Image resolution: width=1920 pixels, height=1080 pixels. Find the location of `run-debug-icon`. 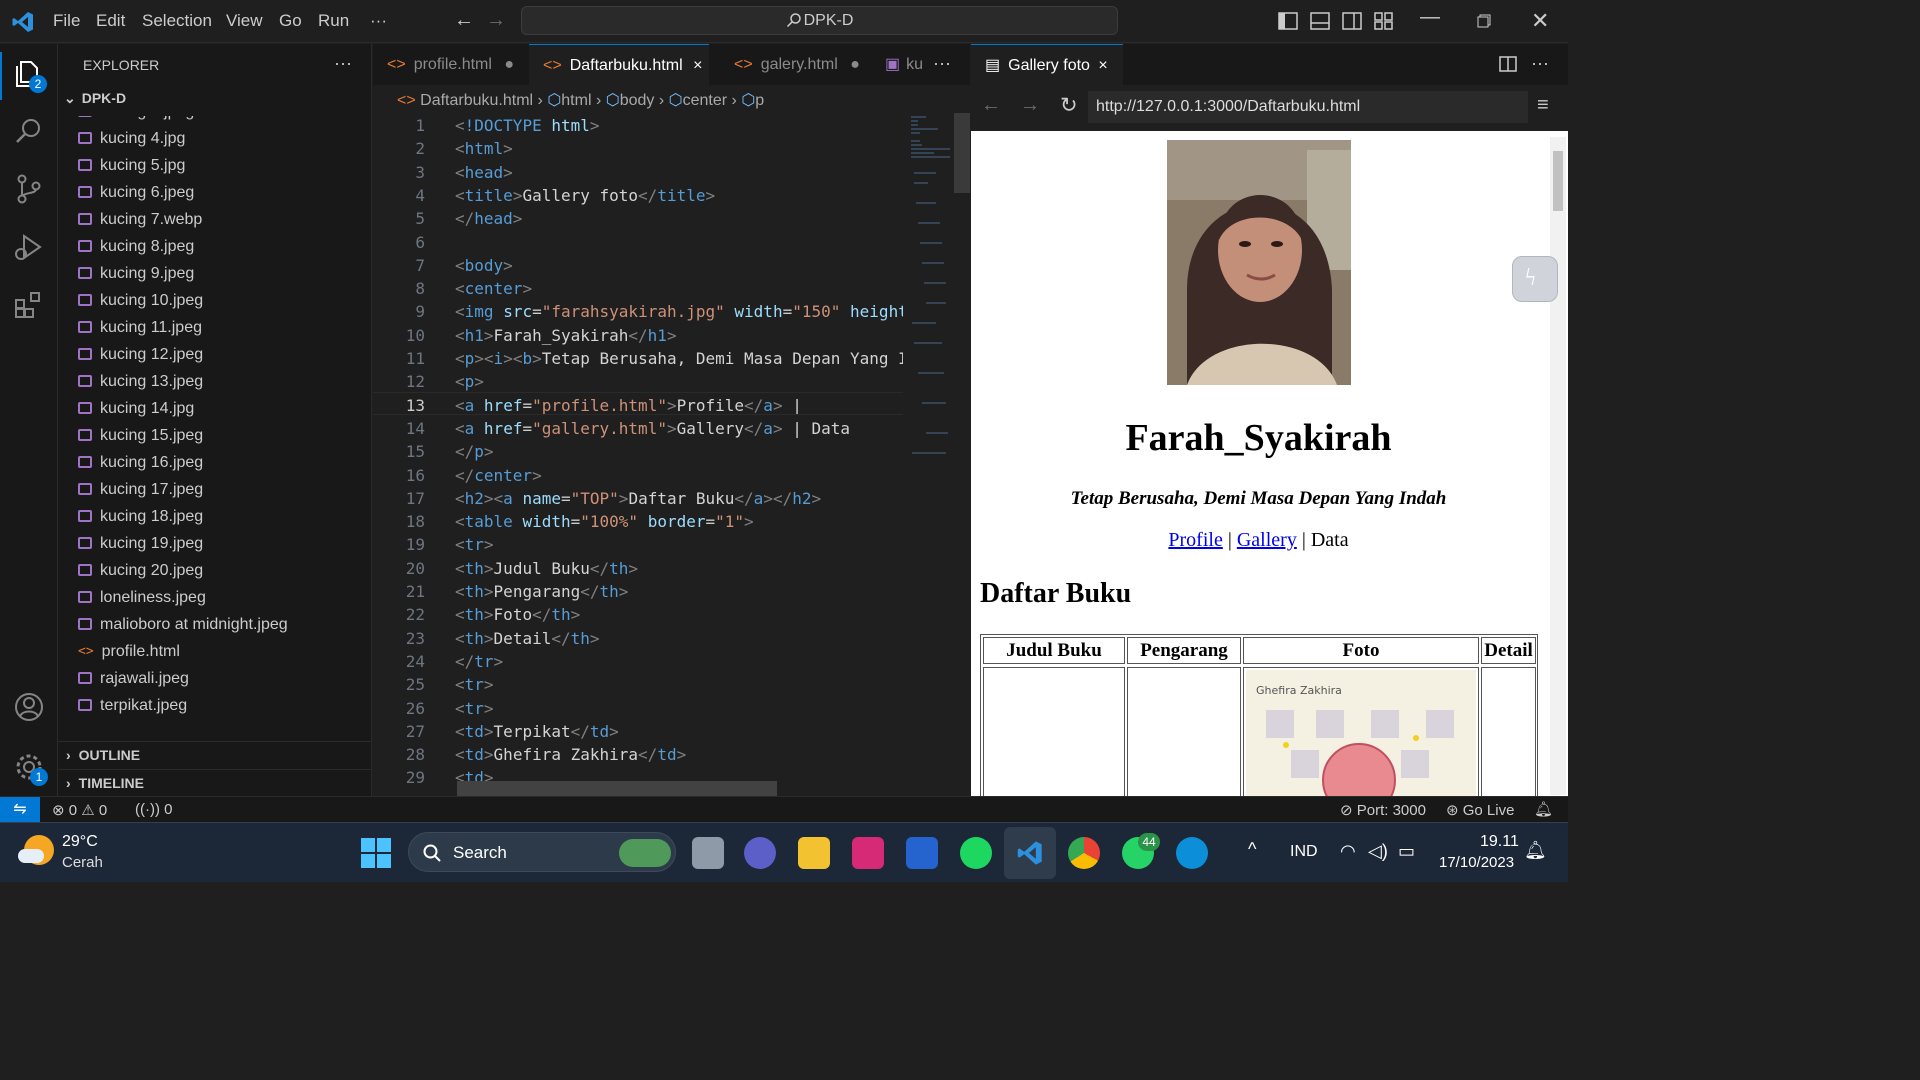

run-debug-icon is located at coordinates (29, 247).